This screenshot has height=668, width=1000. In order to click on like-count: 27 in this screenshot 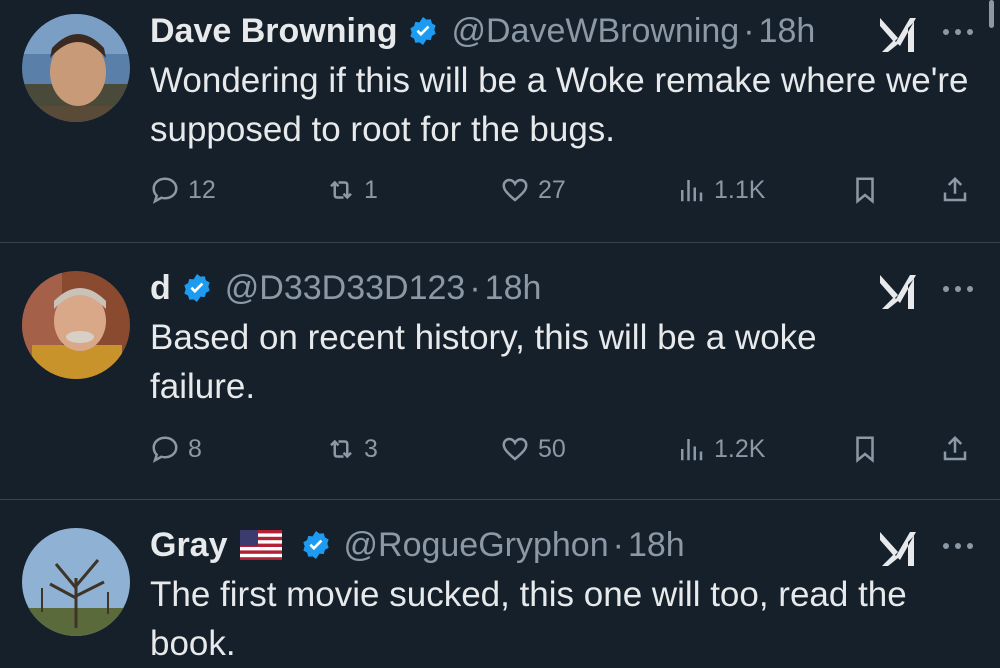, I will do `click(552, 189)`.